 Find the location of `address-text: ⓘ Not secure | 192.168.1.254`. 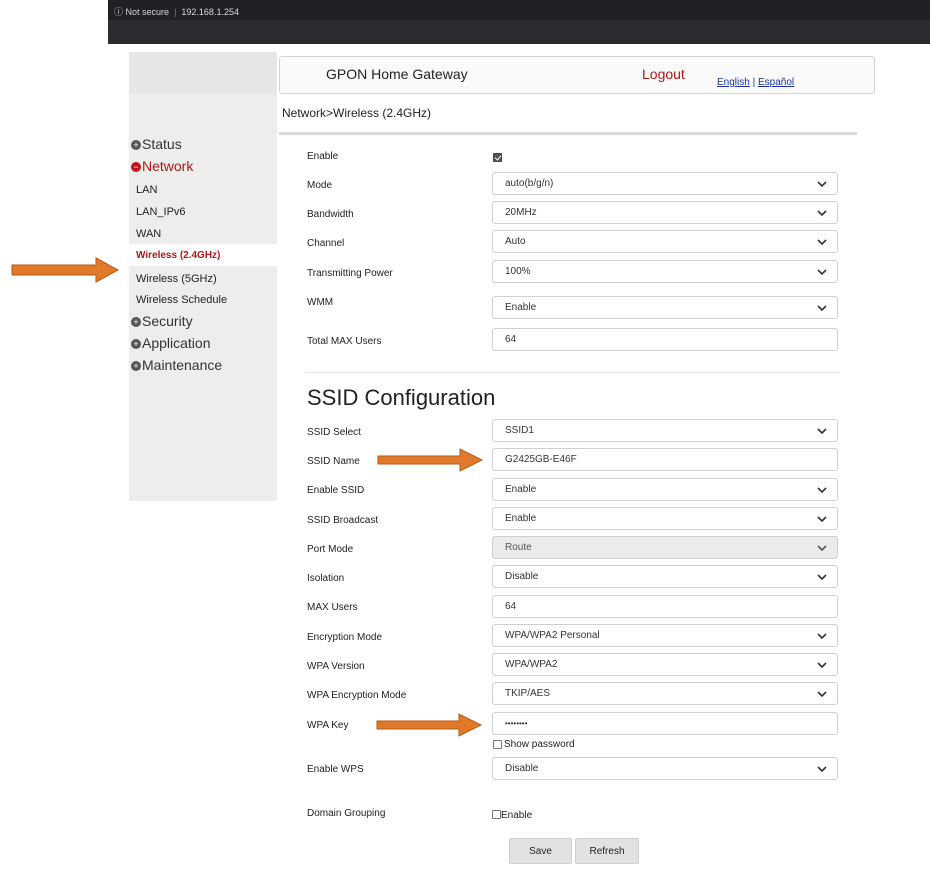

address-text: ⓘ Not secure | 192.168.1.254 is located at coordinates (176, 11).